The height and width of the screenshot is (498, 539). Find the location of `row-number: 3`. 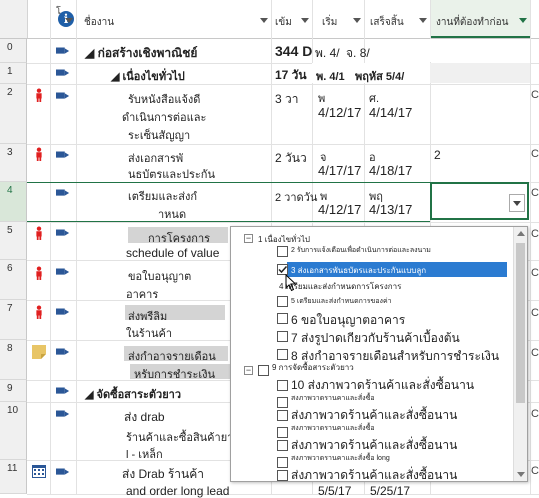

row-number: 3 is located at coordinates (13, 163).